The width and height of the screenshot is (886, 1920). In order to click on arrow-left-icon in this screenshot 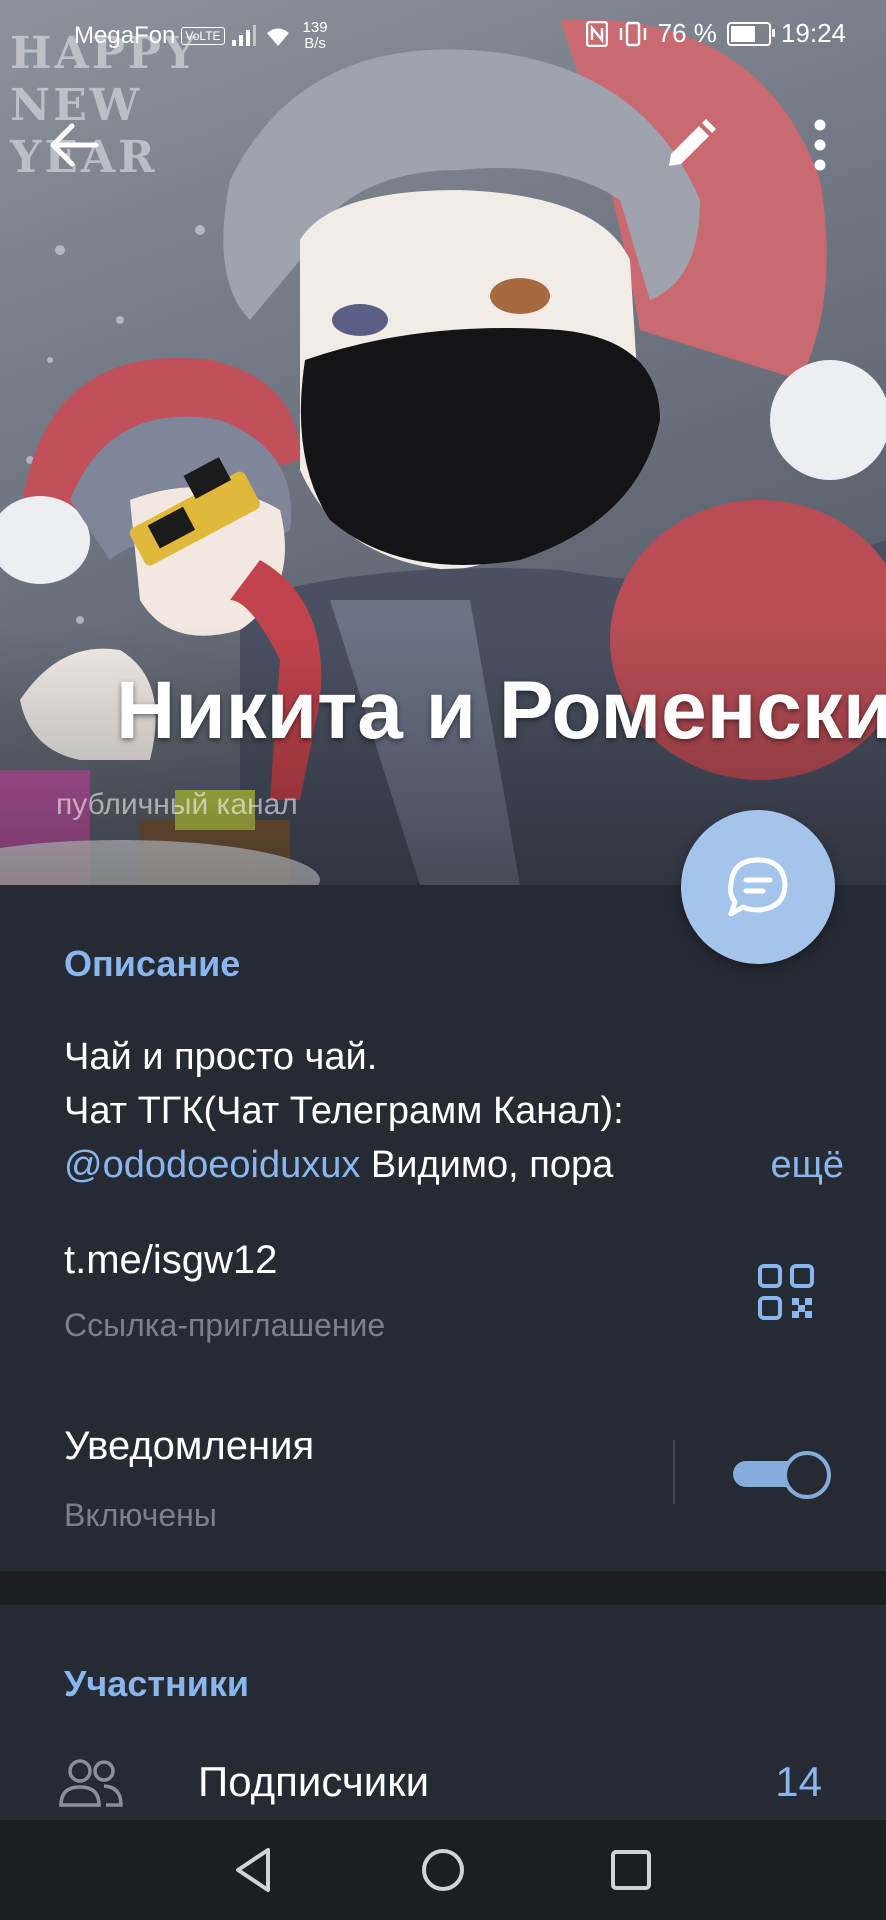, I will do `click(74, 145)`.